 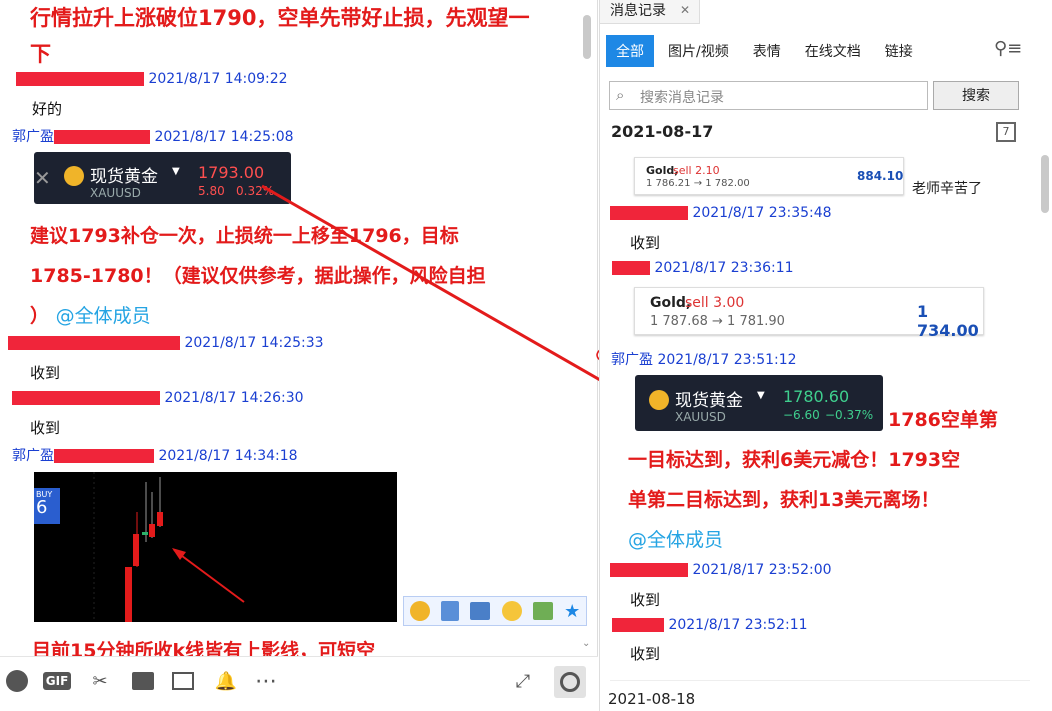 What do you see at coordinates (833, 51) in the screenshot?
I see `tab-docs: 在线文档` at bounding box center [833, 51].